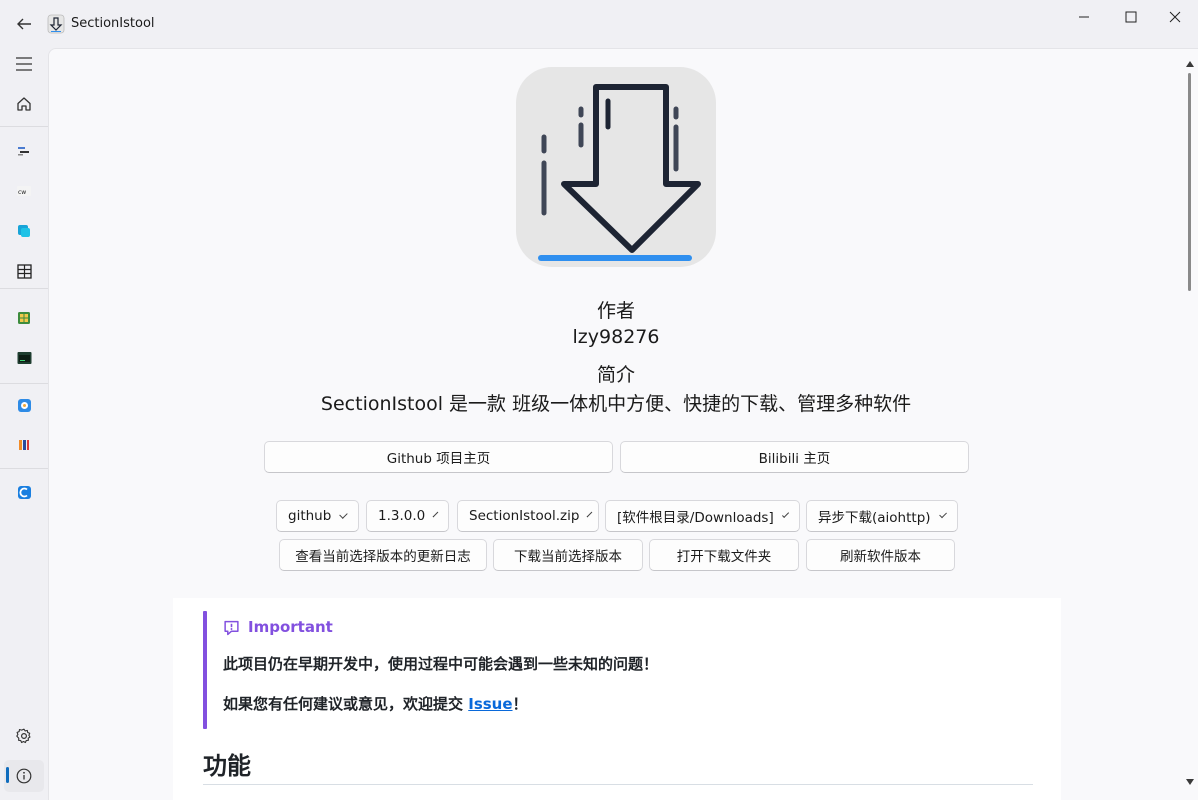 Image resolution: width=1198 pixels, height=800 pixels. I want to click on author-label: 作者, so click(615, 311).